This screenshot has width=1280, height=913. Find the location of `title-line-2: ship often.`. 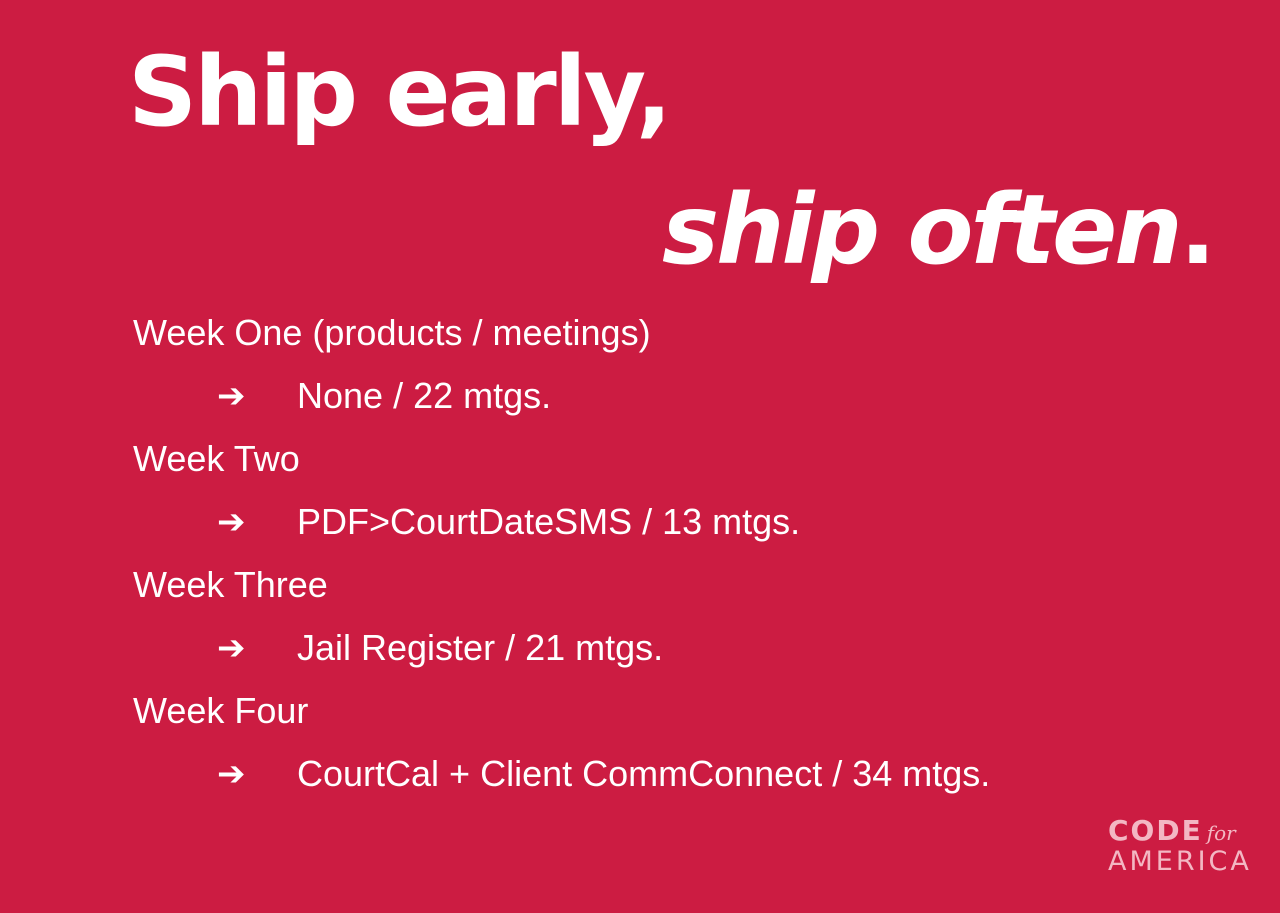

title-line-2: ship often. is located at coordinates (939, 230).